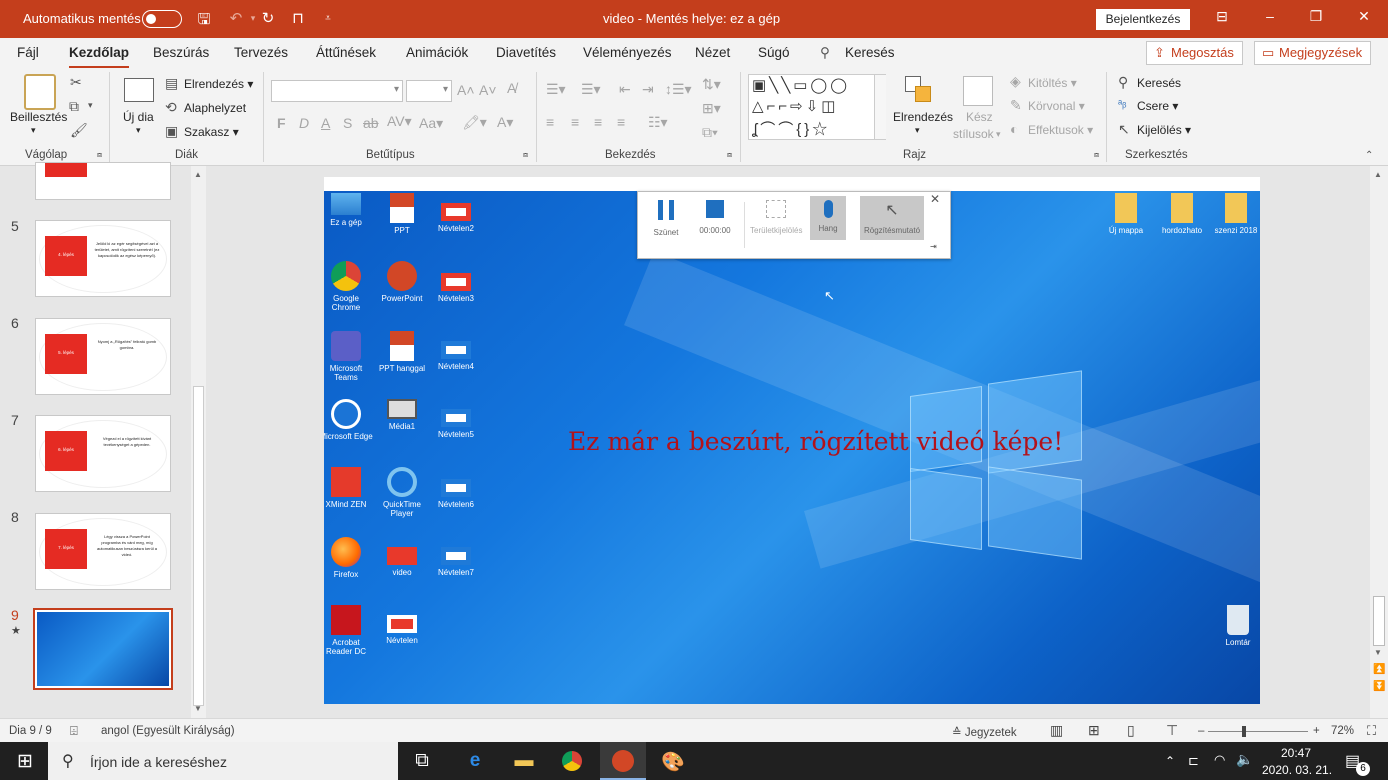 The image size is (1388, 780). I want to click on desktop-icon: Microsoft Teams, so click(349, 356).